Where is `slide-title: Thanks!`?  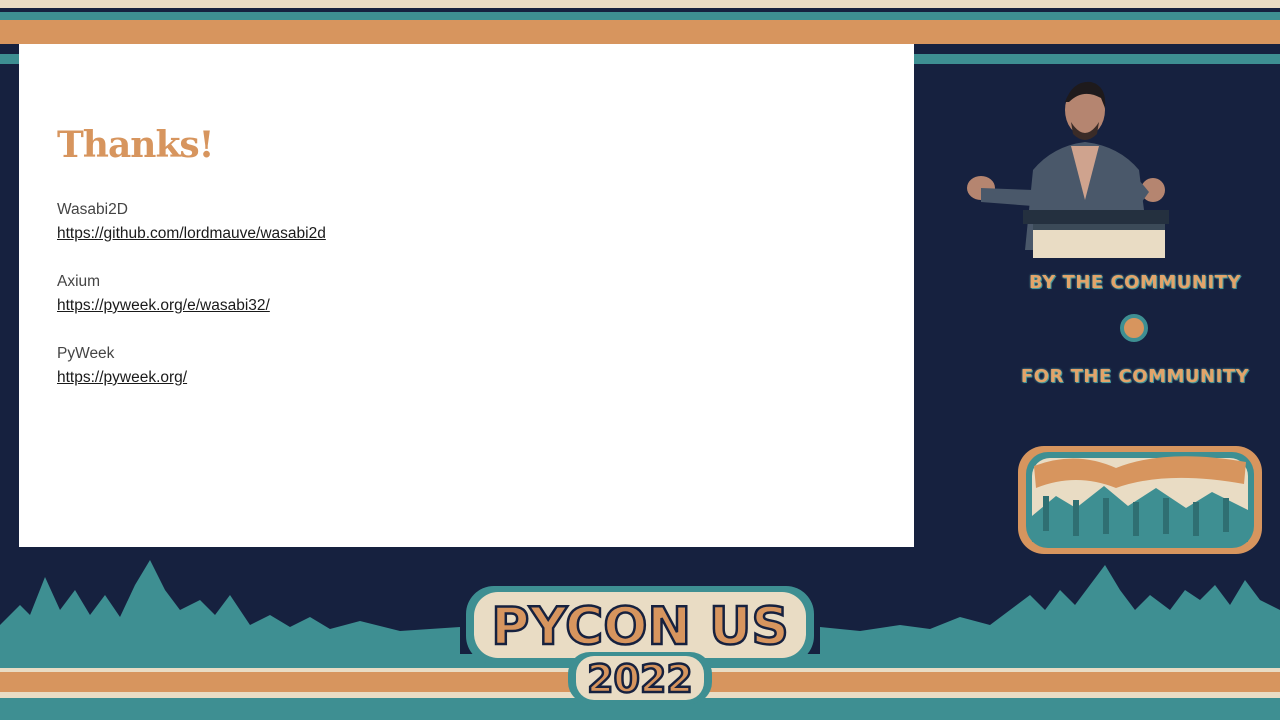 slide-title: Thanks! is located at coordinates (135, 145).